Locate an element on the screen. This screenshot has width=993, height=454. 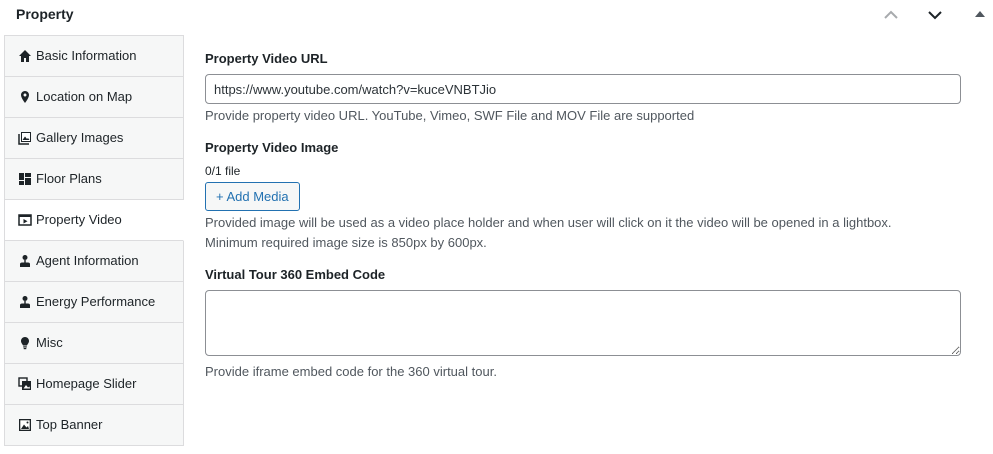
chevron-up-icon is located at coordinates (891, 14).